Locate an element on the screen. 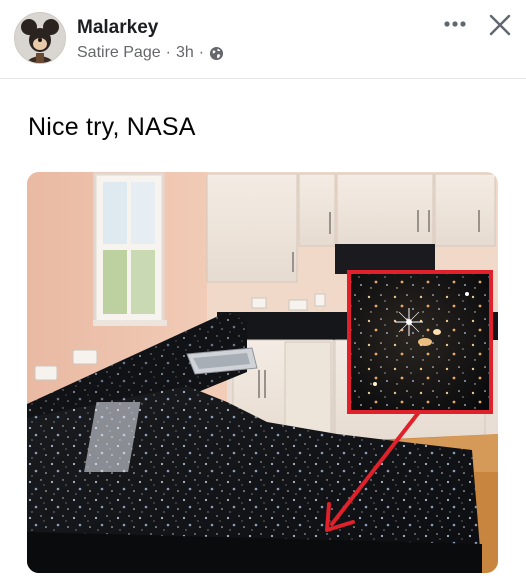  page-type-label: Satire Page is located at coordinates (119, 52).